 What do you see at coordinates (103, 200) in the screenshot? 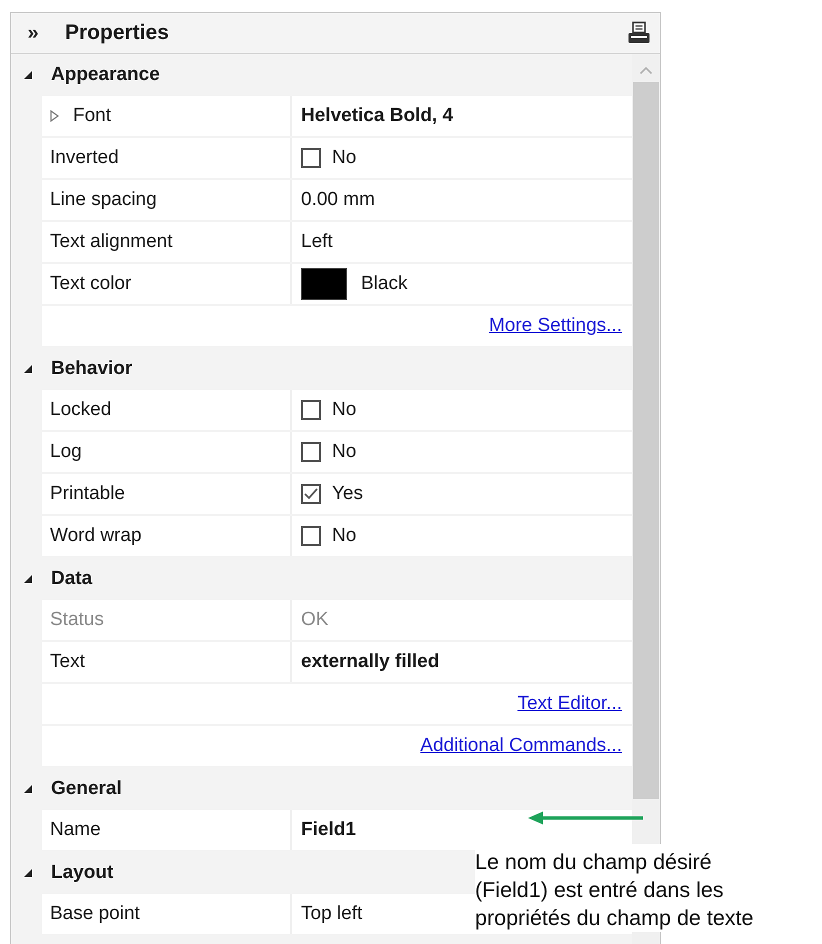
I see `property-label: Line spacing` at bounding box center [103, 200].